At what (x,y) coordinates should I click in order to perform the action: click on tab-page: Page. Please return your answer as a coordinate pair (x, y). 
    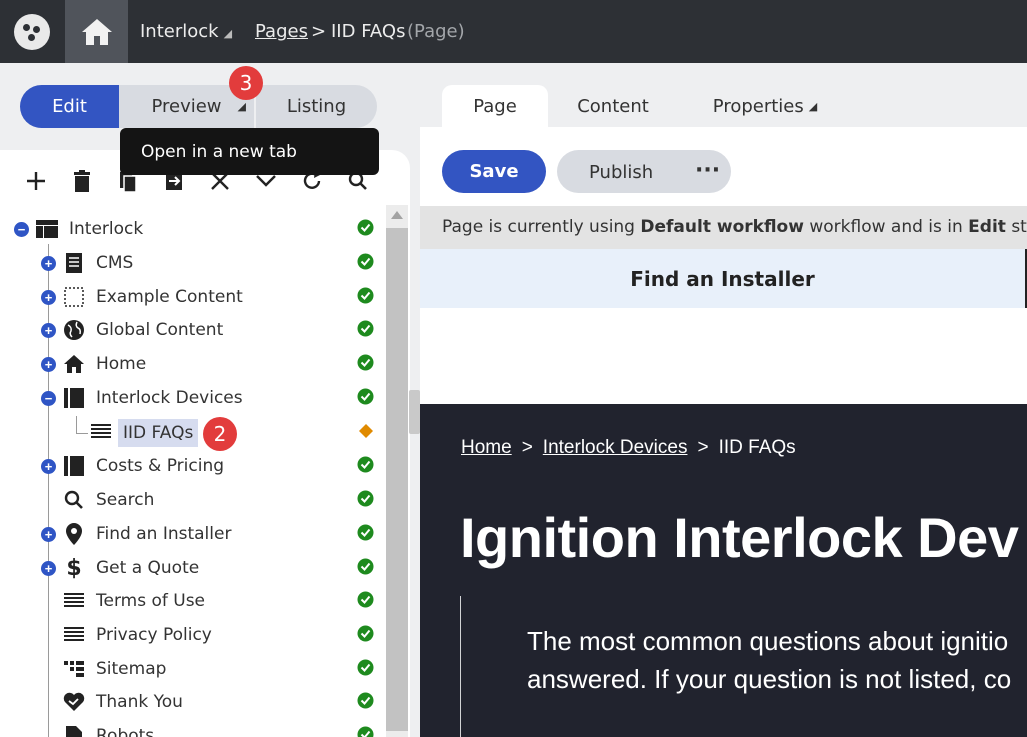
    Looking at the image, I should click on (495, 106).